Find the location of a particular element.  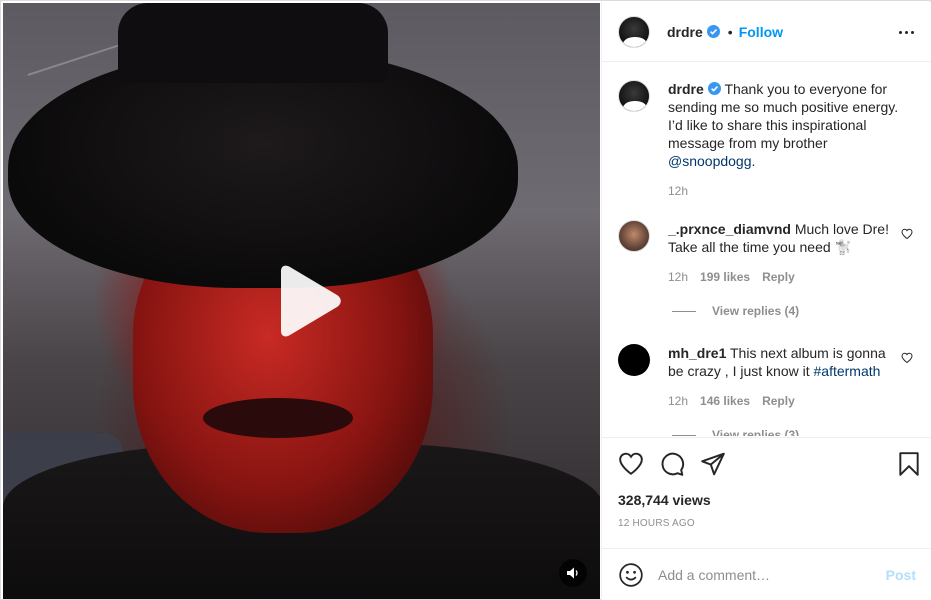

hashtag-link: #aftermath is located at coordinates (847, 371).